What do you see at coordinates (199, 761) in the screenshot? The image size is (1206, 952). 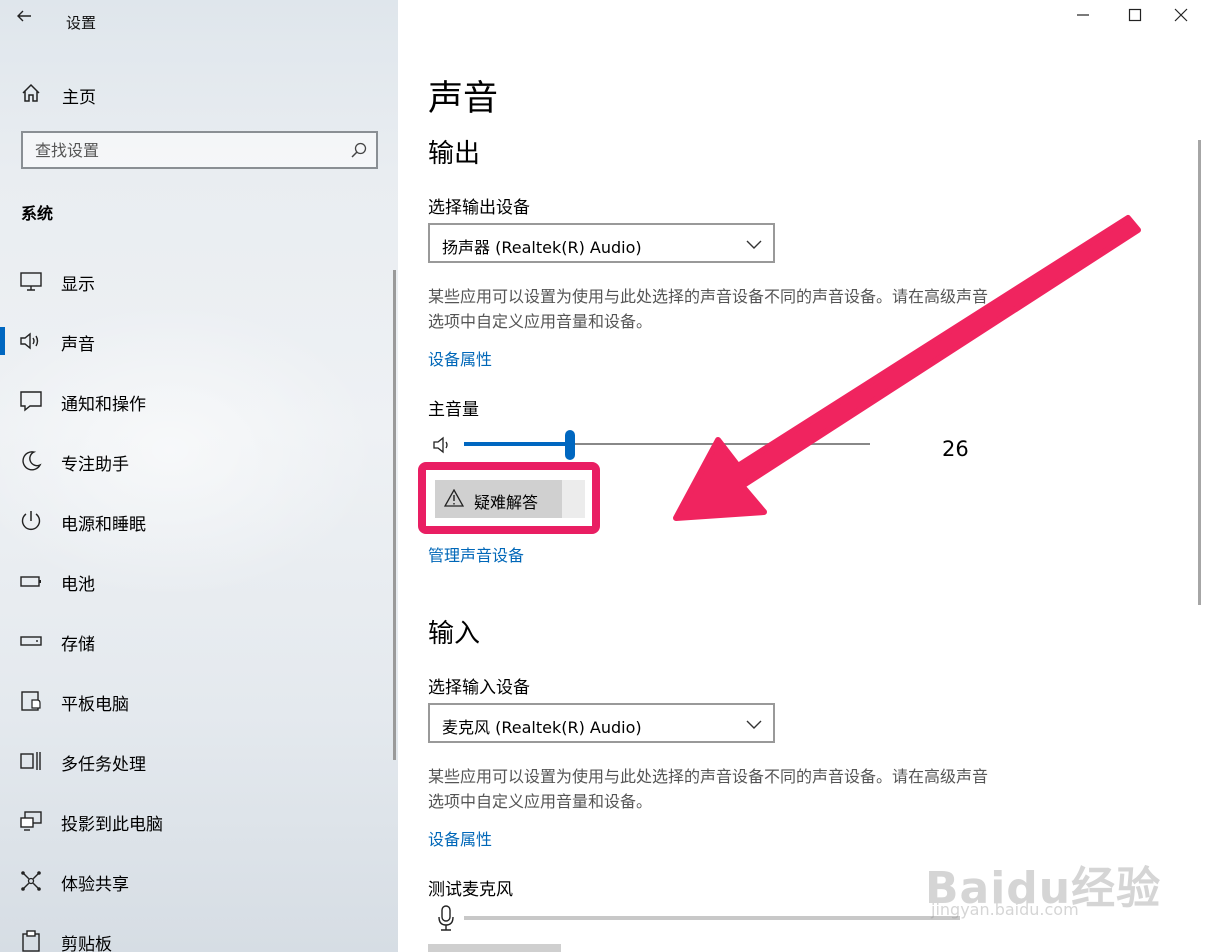 I see `sidebar-item-9: 多任务处理` at bounding box center [199, 761].